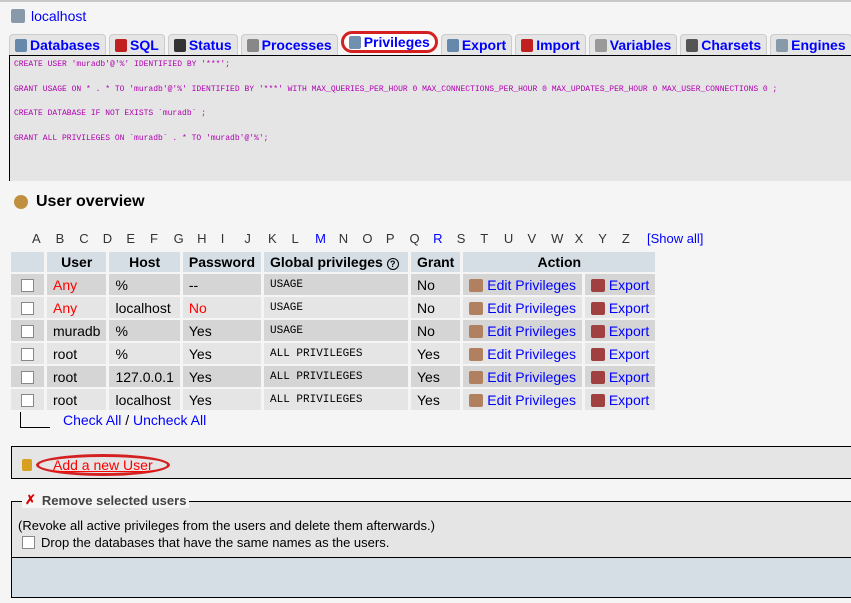 The image size is (851, 603). I want to click on tab-status: Status, so click(202, 44).